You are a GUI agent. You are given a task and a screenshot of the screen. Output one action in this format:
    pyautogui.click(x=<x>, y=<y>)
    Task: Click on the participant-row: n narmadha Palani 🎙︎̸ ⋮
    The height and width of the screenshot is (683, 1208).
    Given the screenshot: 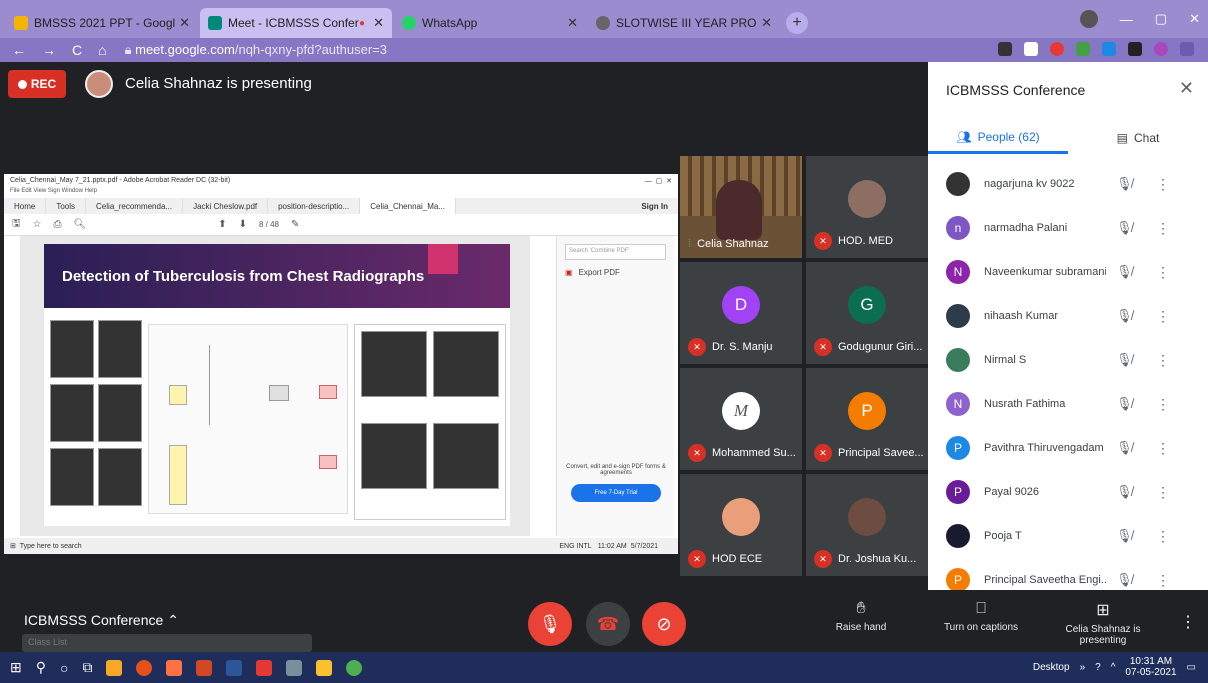 What is the action you would take?
    pyautogui.click(x=1068, y=228)
    